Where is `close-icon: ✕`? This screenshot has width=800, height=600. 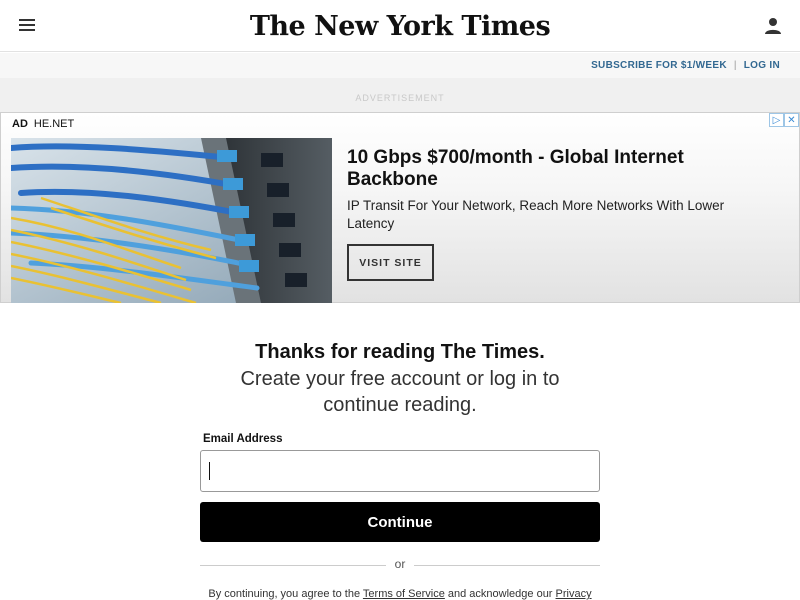 close-icon: ✕ is located at coordinates (791, 120).